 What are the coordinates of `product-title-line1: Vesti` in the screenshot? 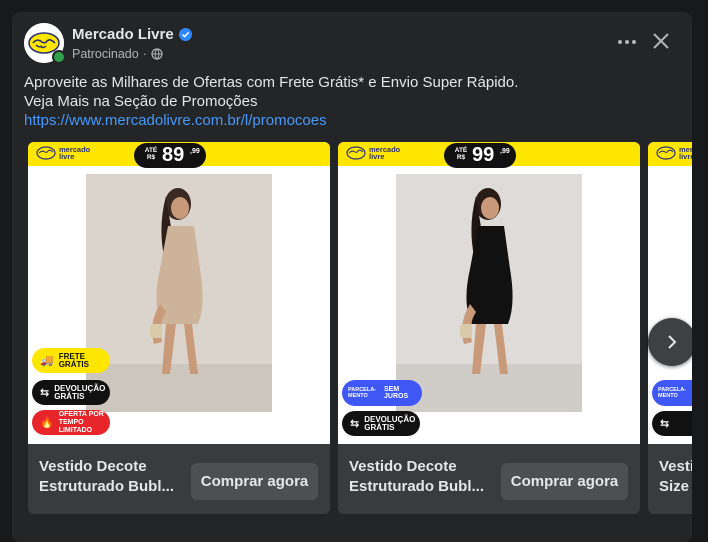 It's located at (675, 466).